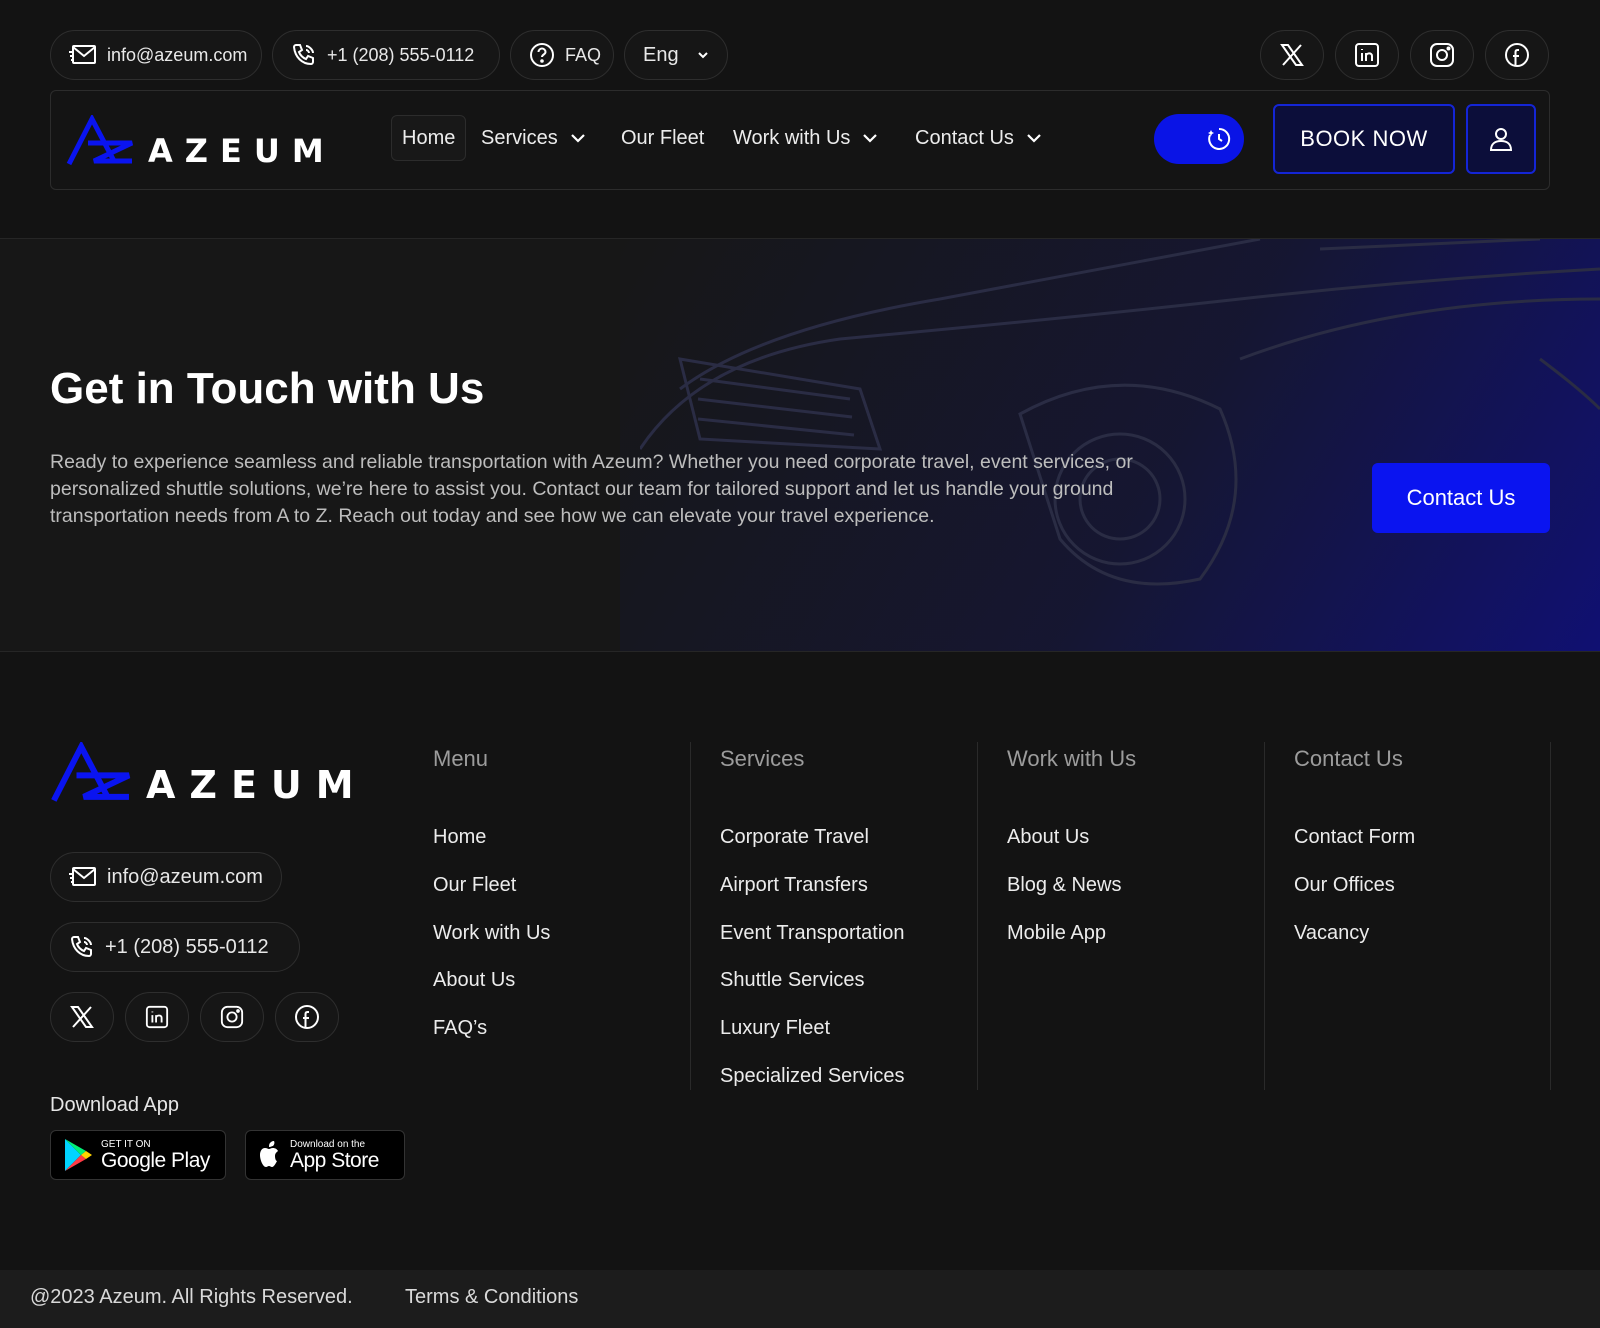  I want to click on footer-link-our-fleet: Our Fleet, so click(474, 885).